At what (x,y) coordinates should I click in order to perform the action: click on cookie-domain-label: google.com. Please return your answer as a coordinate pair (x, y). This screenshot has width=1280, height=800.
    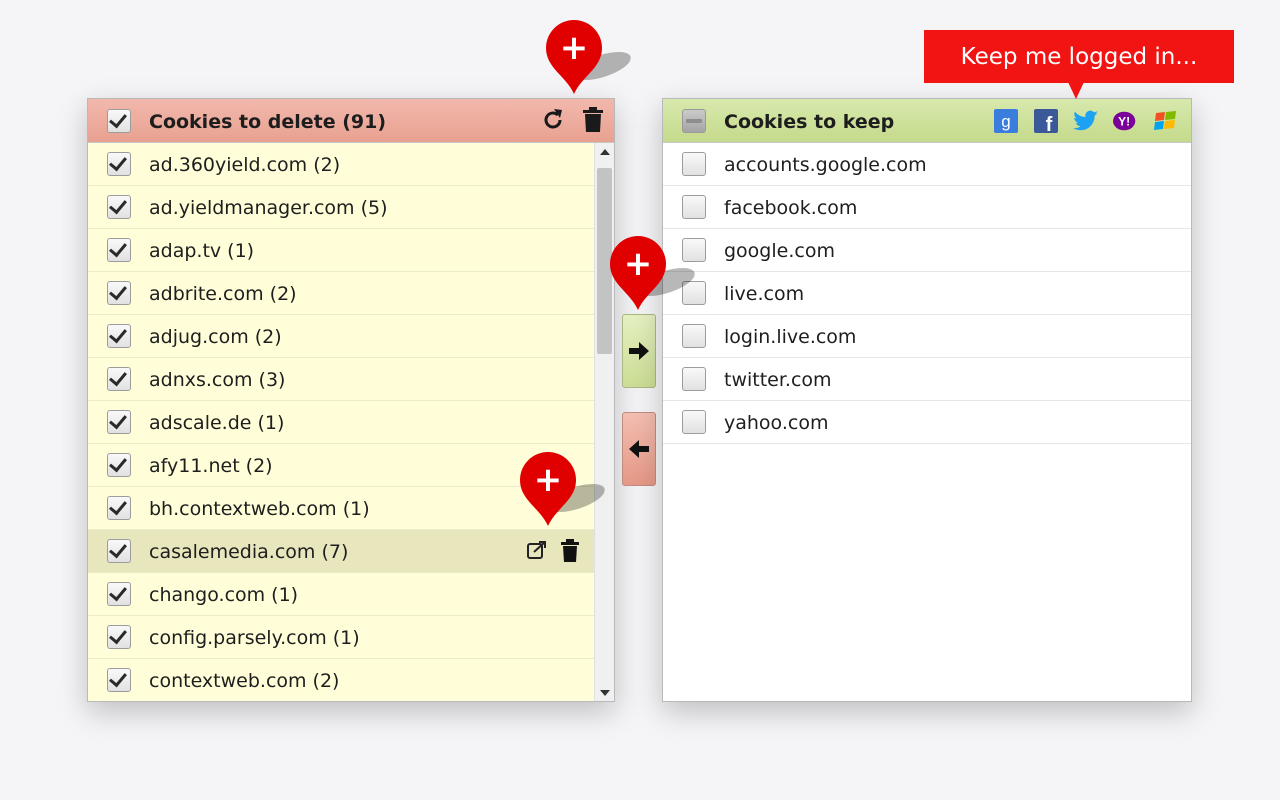
    Looking at the image, I should click on (779, 251).